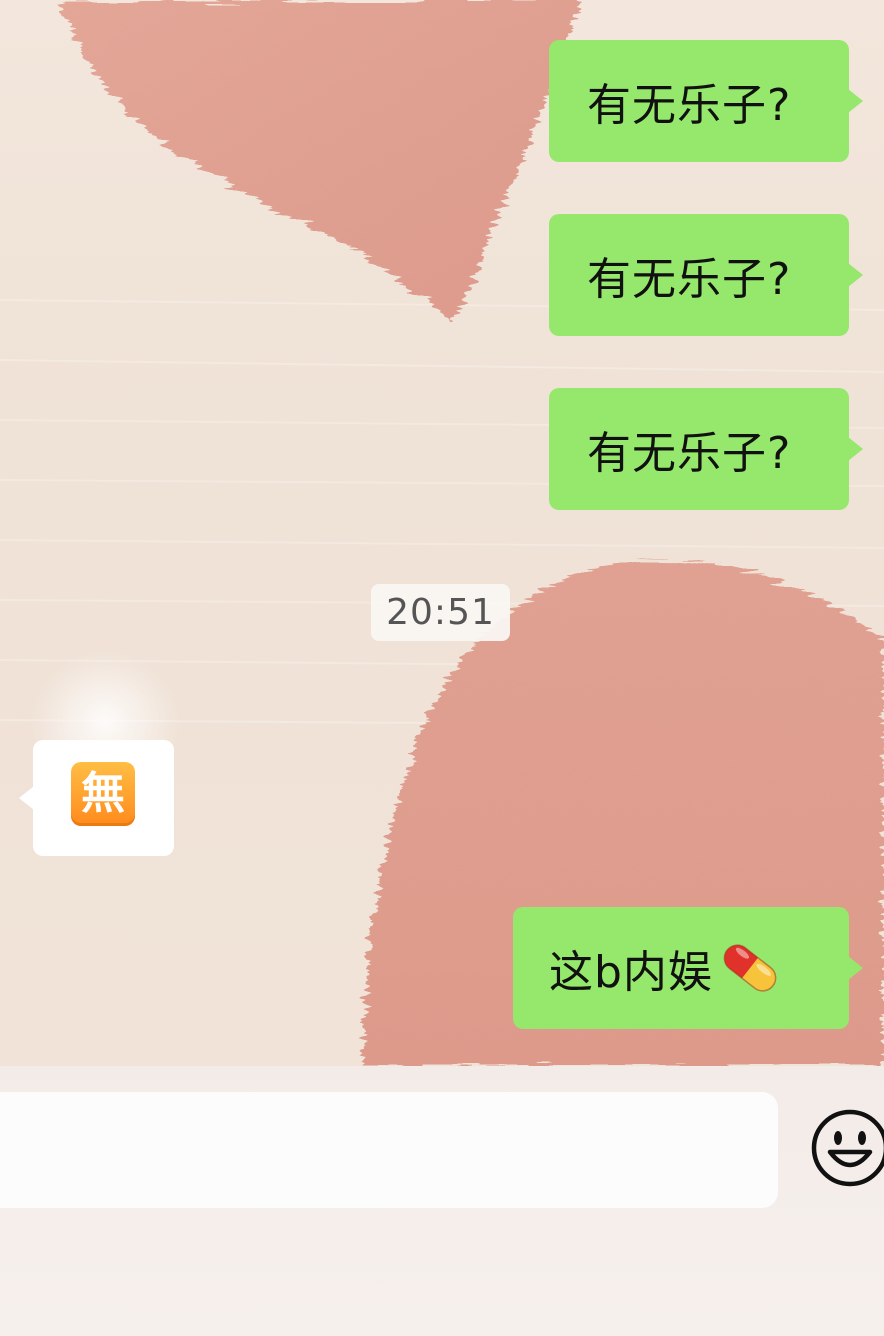 Image resolution: width=884 pixels, height=1336 pixels. Describe the element at coordinates (440, 612) in the screenshot. I see `message-timestamp: 20:51` at that location.